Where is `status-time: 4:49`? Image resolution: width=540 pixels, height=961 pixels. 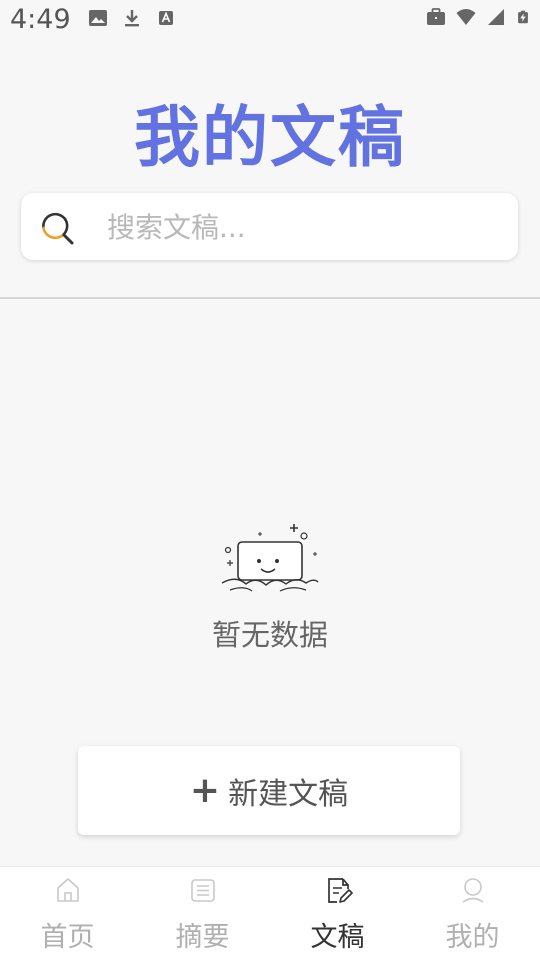 status-time: 4:49 is located at coordinates (40, 19).